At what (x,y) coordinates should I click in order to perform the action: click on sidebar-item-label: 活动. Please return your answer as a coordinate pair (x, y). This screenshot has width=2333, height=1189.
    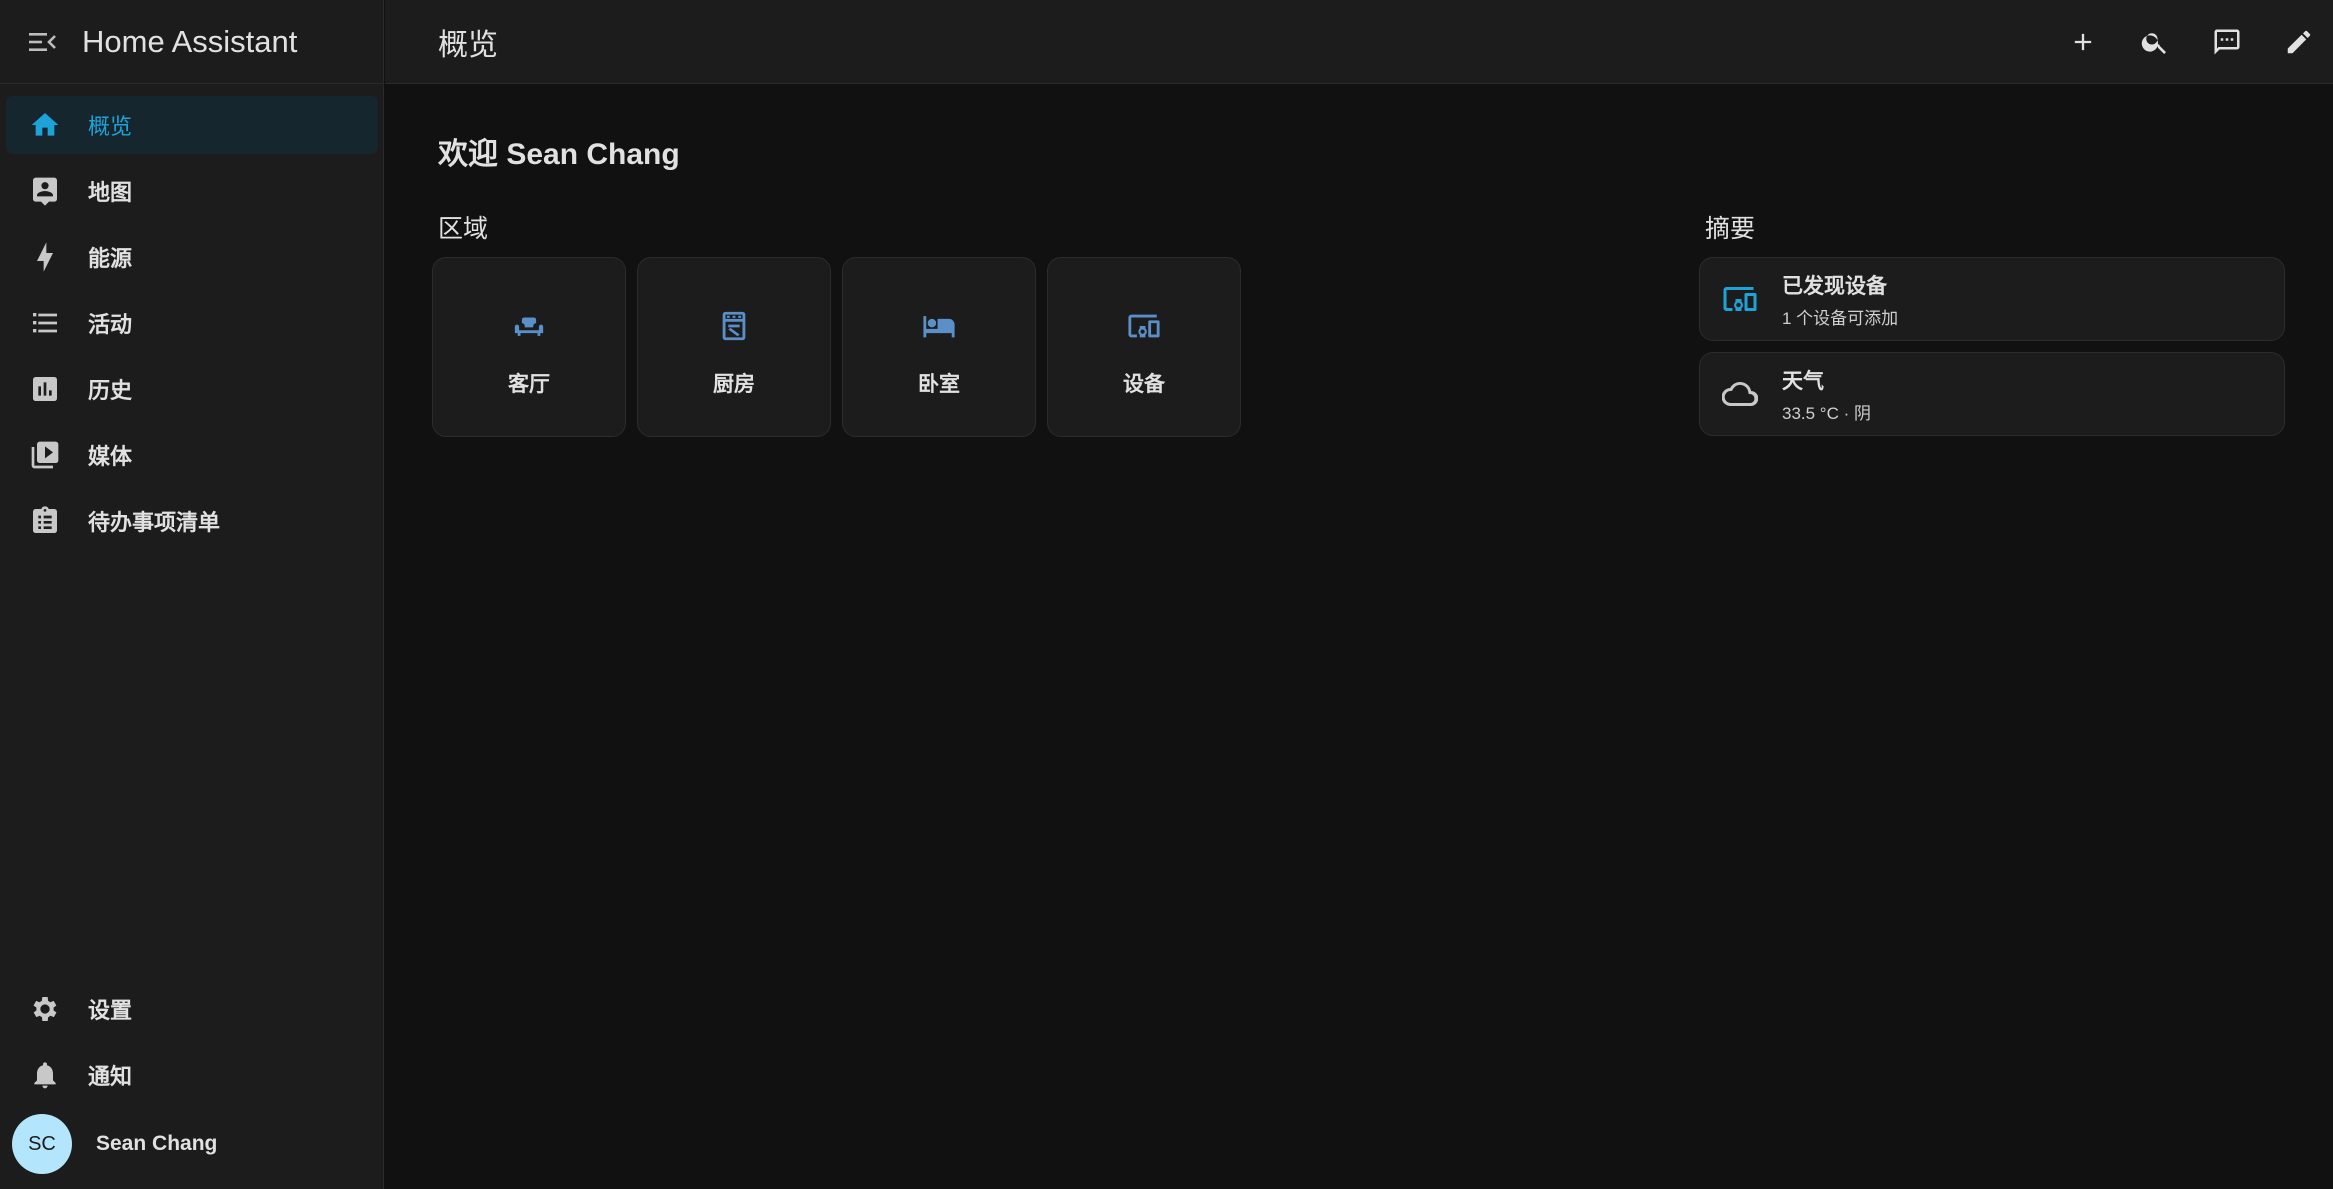
    Looking at the image, I should click on (110, 324).